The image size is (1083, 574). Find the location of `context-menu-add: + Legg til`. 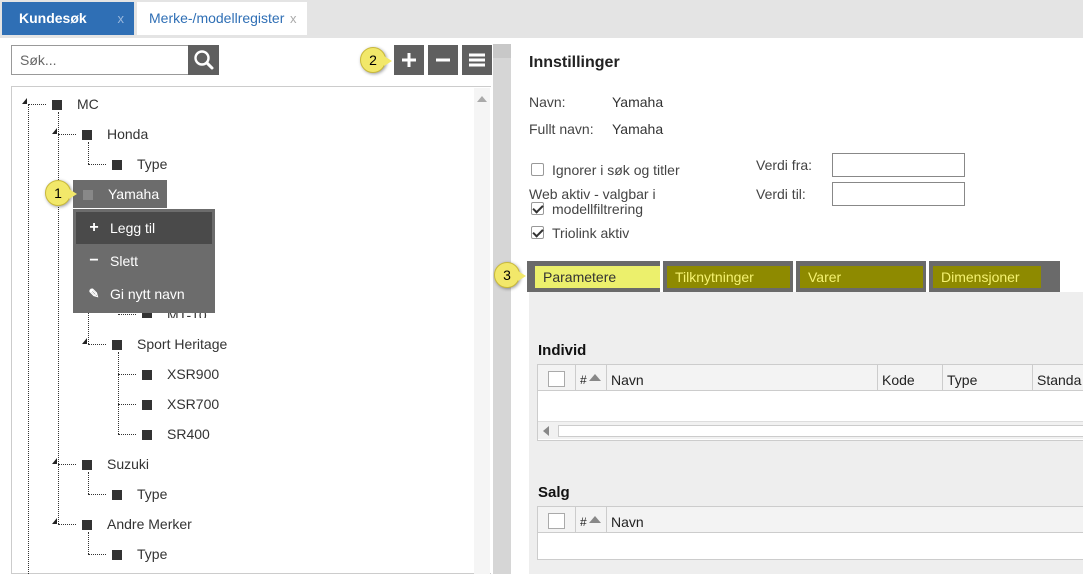

context-menu-add: + Legg til is located at coordinates (144, 228).